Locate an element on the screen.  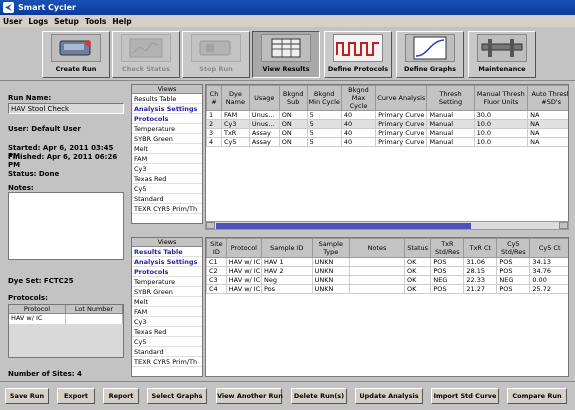
menu-user: User is located at coordinates (12, 21).